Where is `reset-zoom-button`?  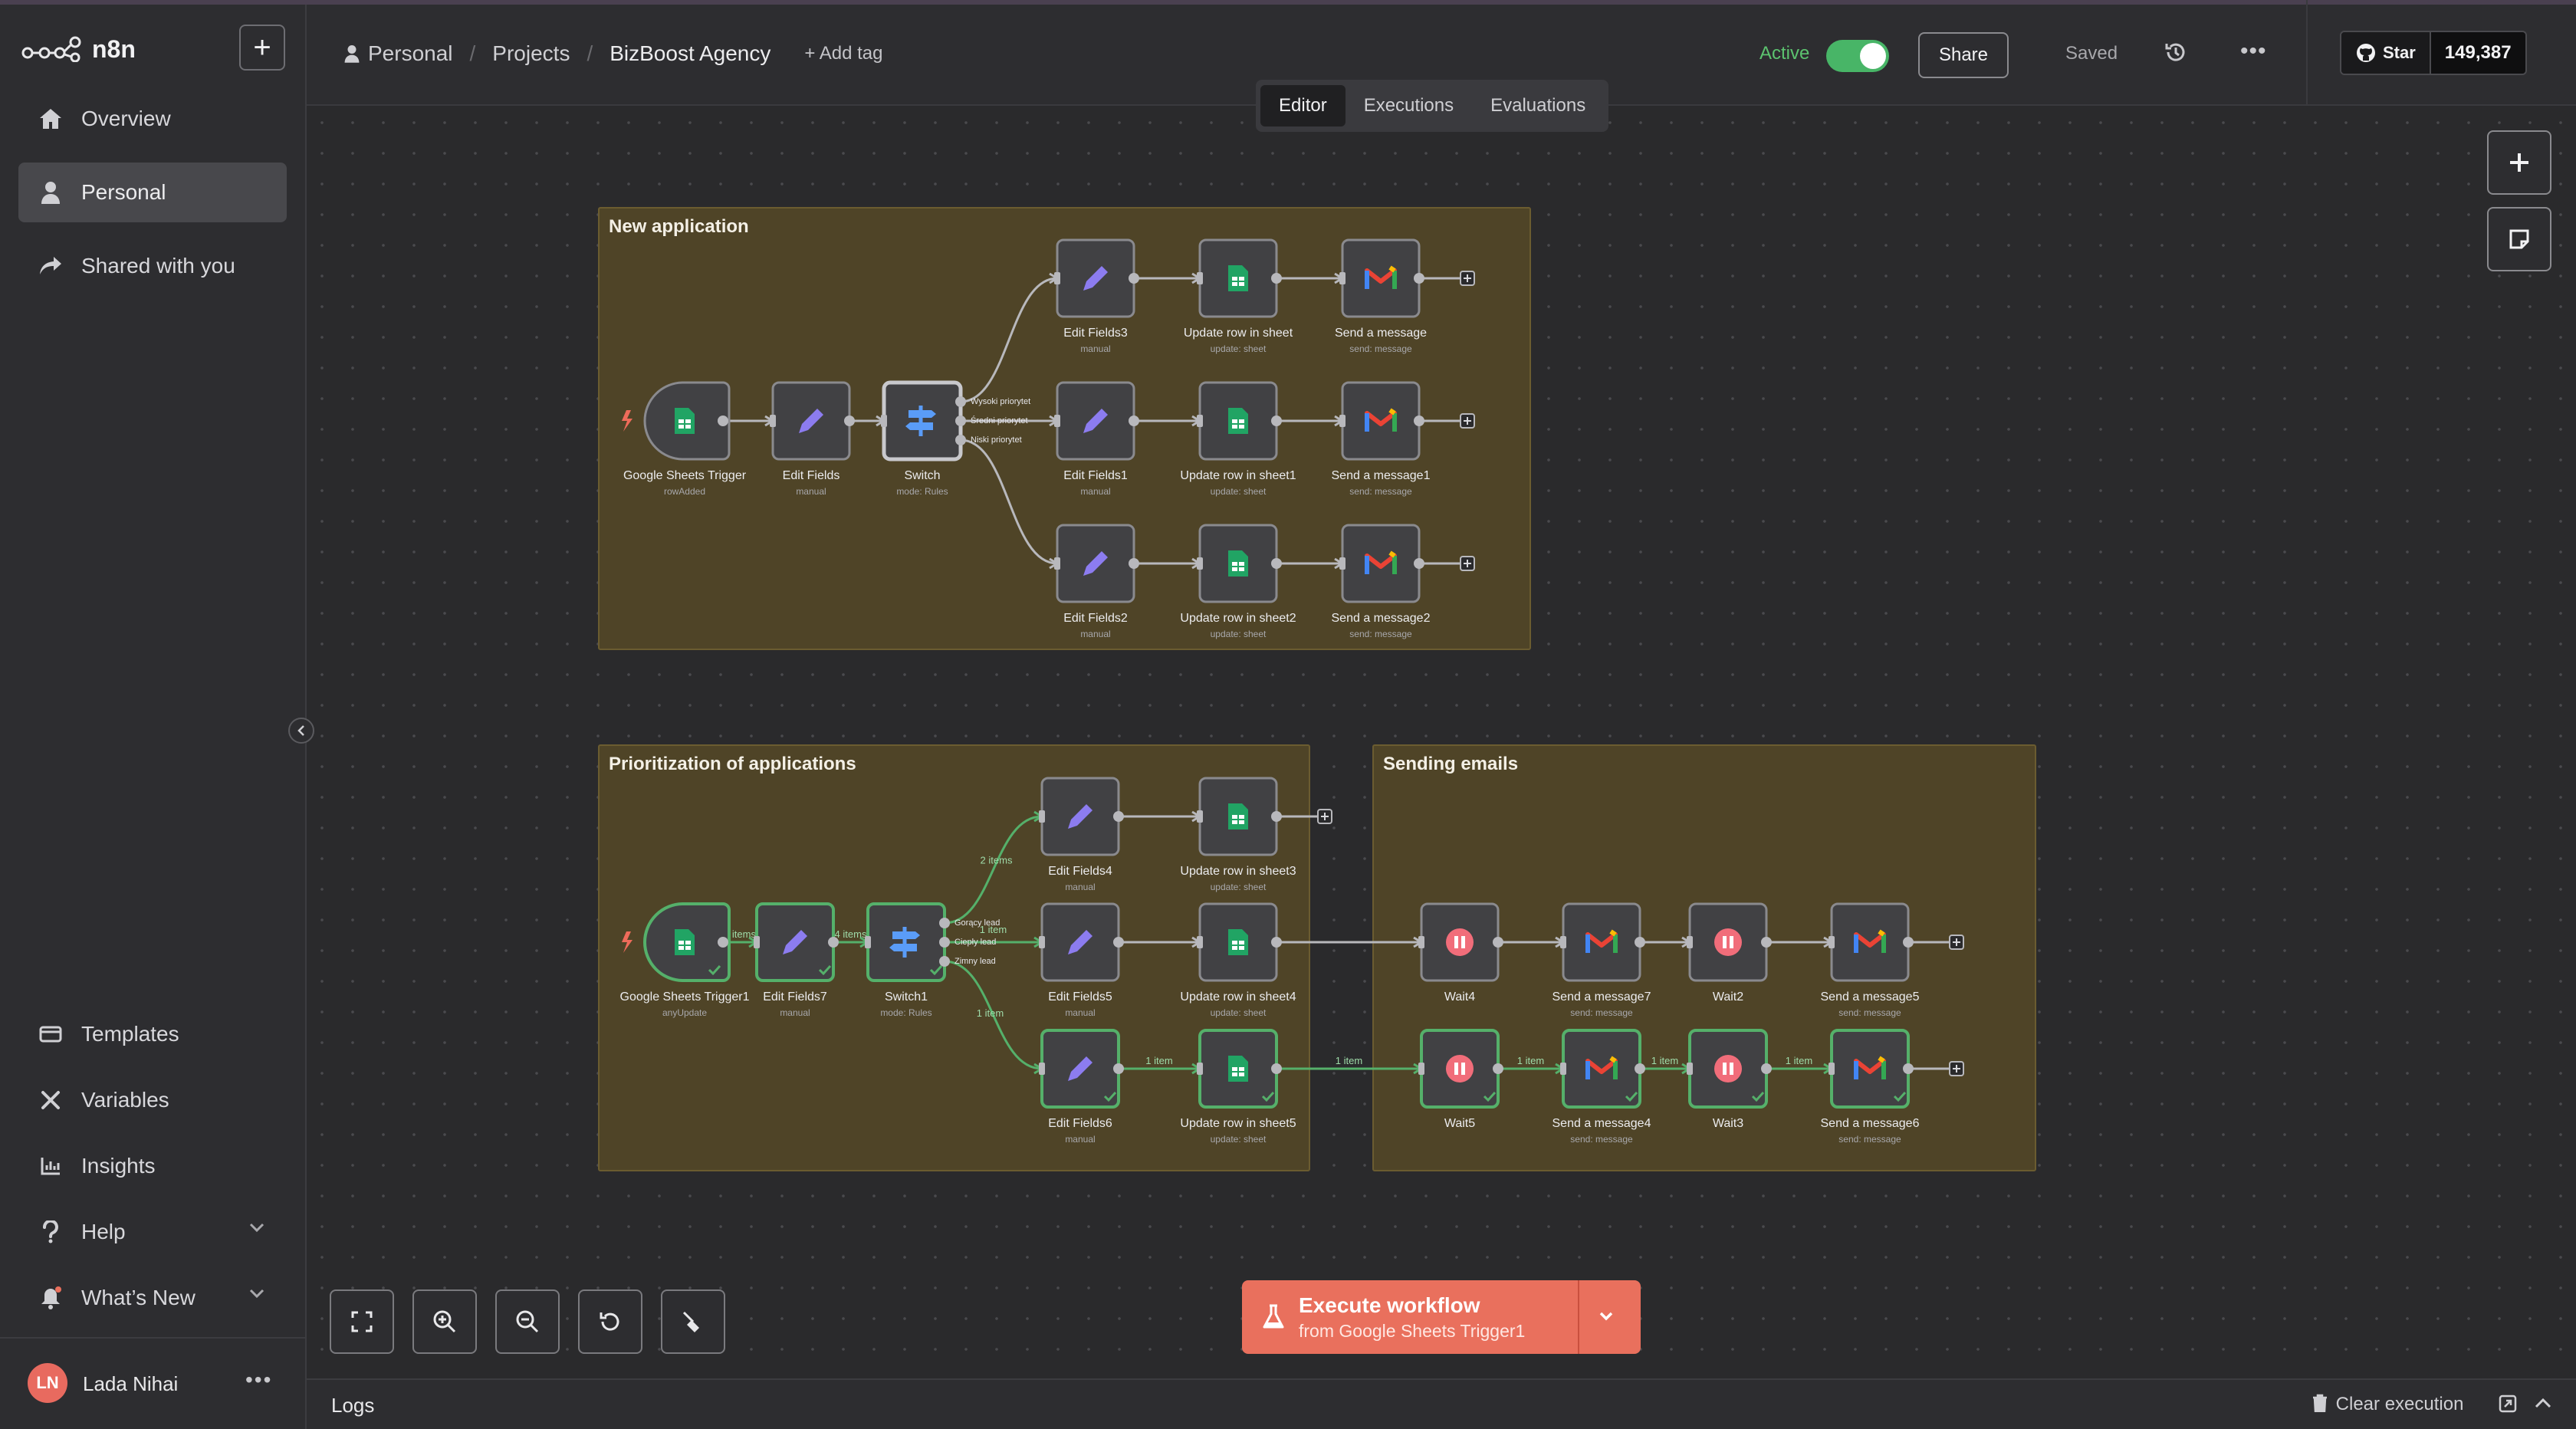
reset-zoom-button is located at coordinates (610, 1321).